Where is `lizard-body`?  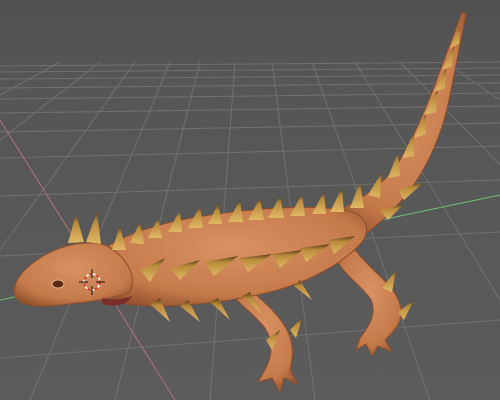 lizard-body is located at coordinates (230, 257).